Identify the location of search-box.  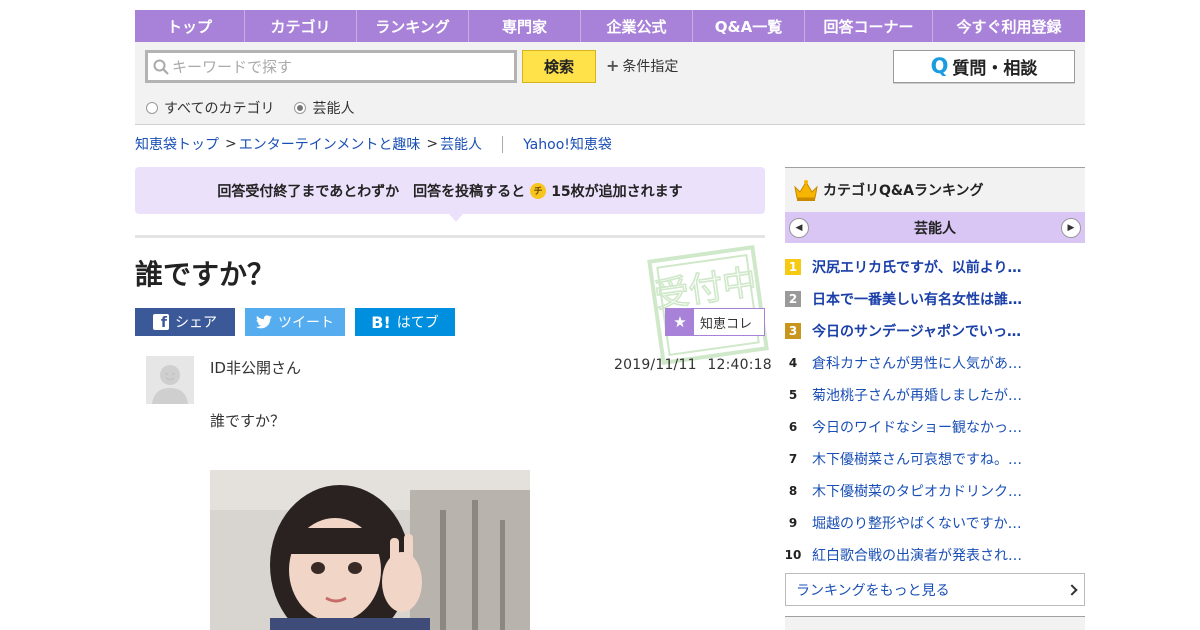
(331, 66).